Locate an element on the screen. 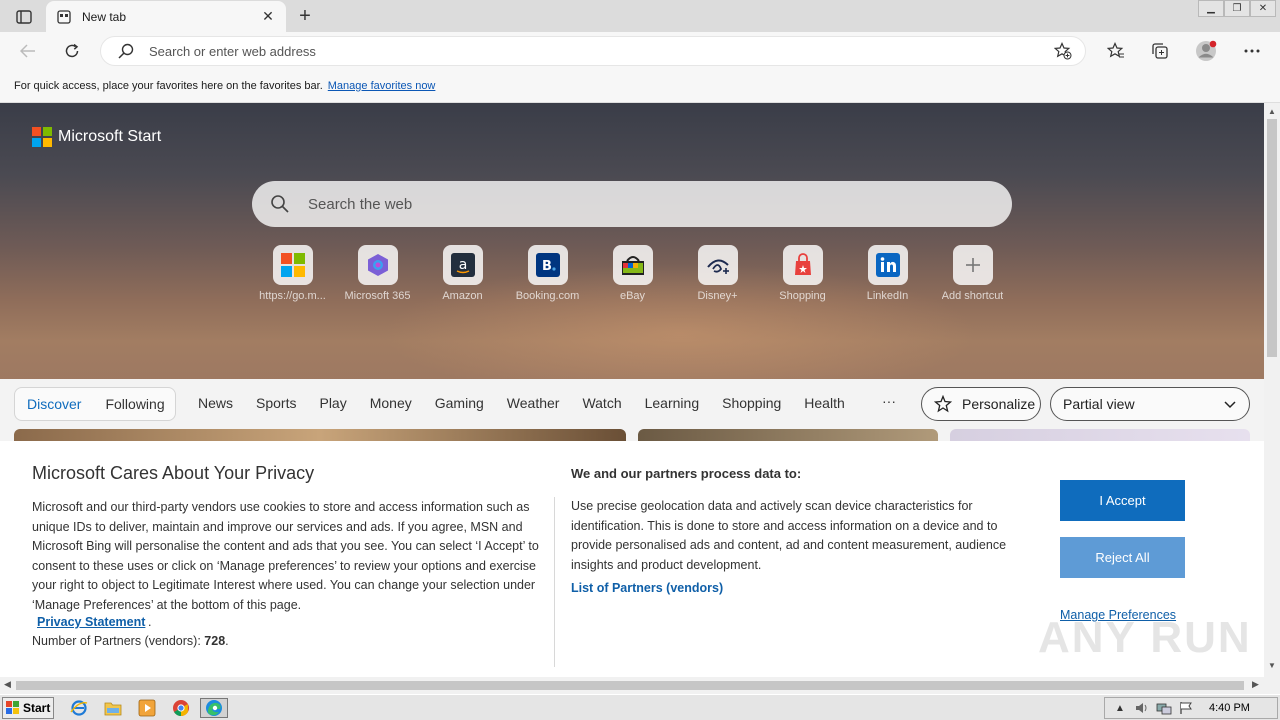 Image resolution: width=1280 pixels, height=720 pixels. navigation-toolbar: Search or enter web address is located at coordinates (640, 51).